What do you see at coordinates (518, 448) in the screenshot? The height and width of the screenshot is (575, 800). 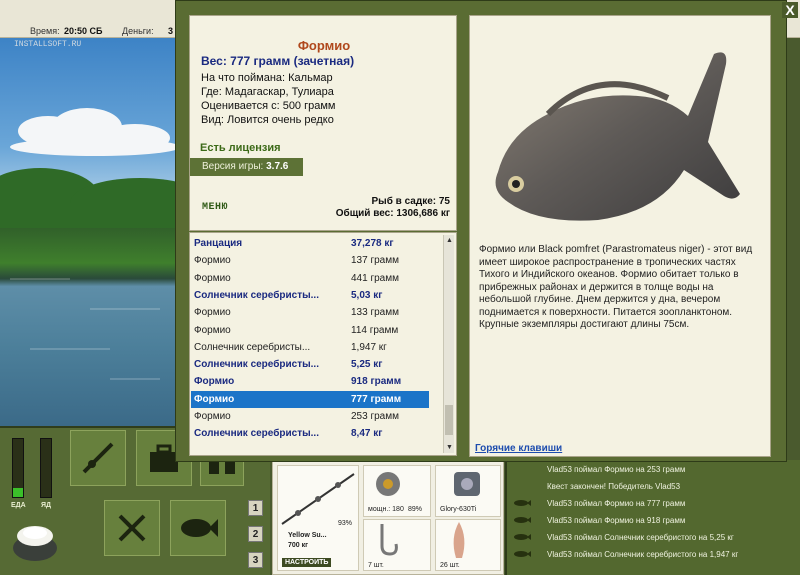 I see `hotkeys-link: Горячие клавиши` at bounding box center [518, 448].